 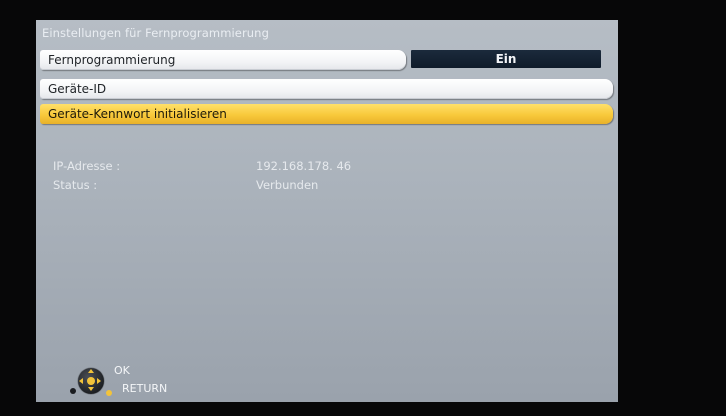 What do you see at coordinates (506, 59) in the screenshot?
I see `remote-programming-value: Ein` at bounding box center [506, 59].